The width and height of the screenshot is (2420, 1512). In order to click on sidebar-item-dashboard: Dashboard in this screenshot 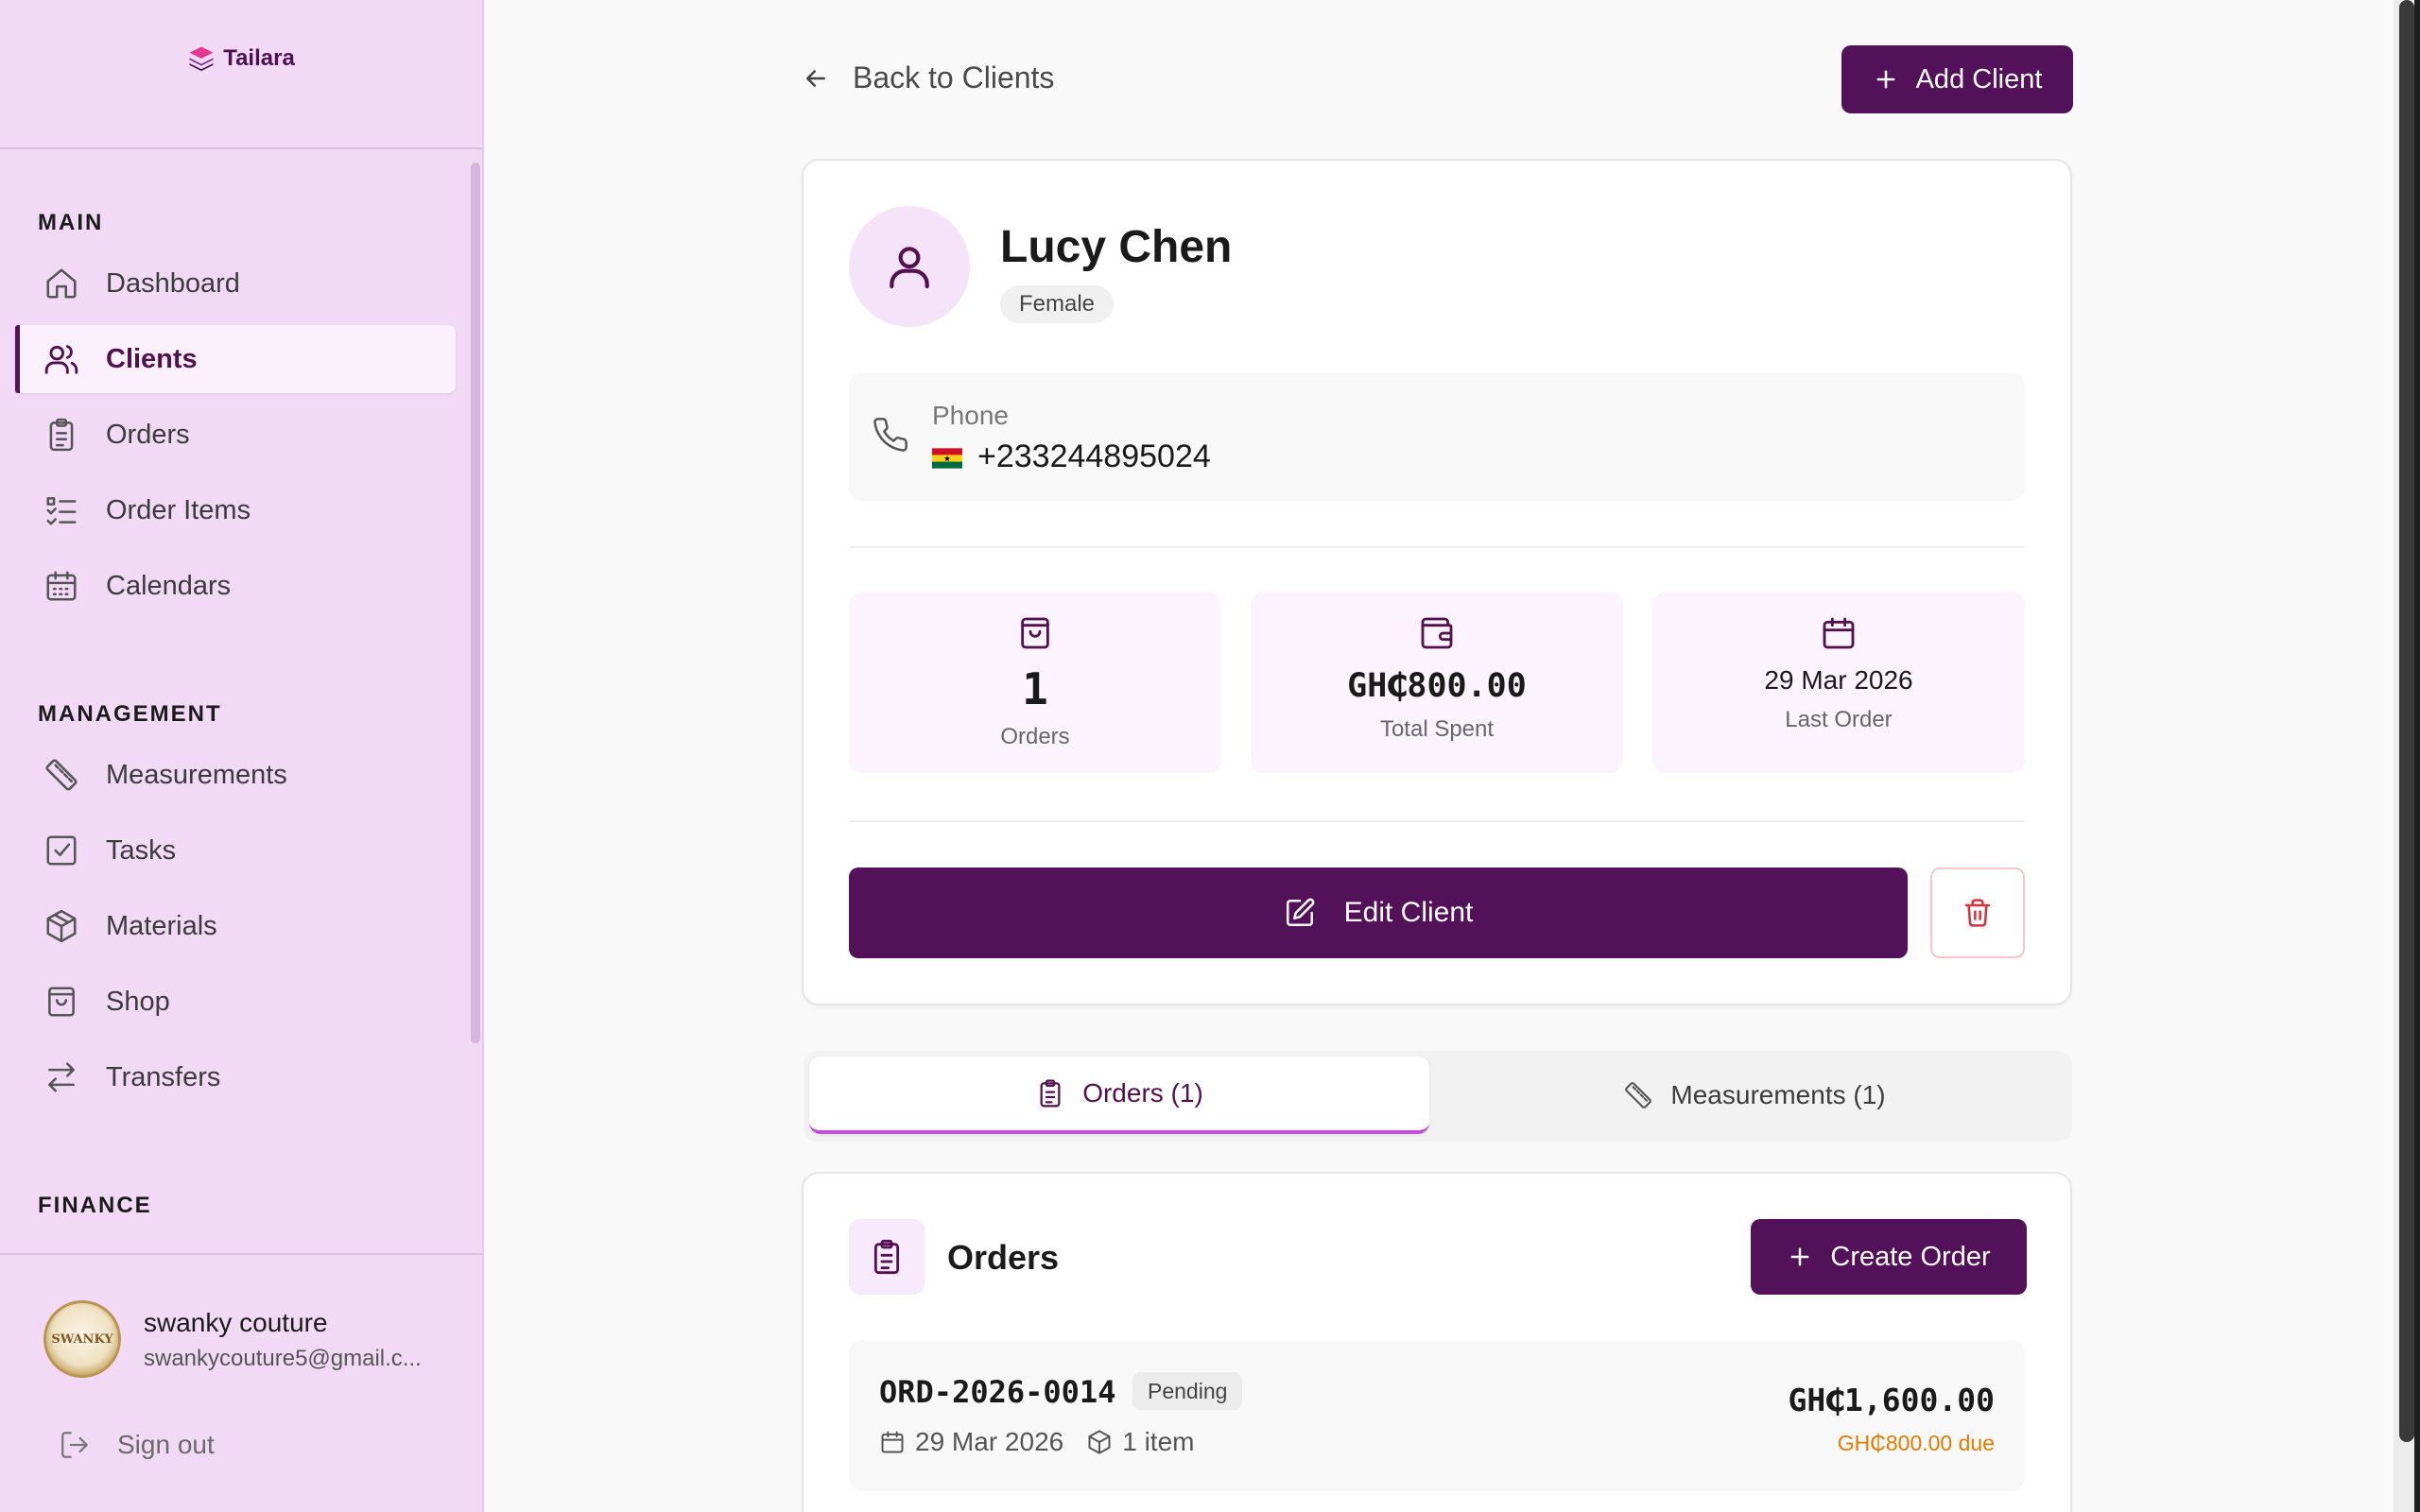, I will do `click(235, 283)`.